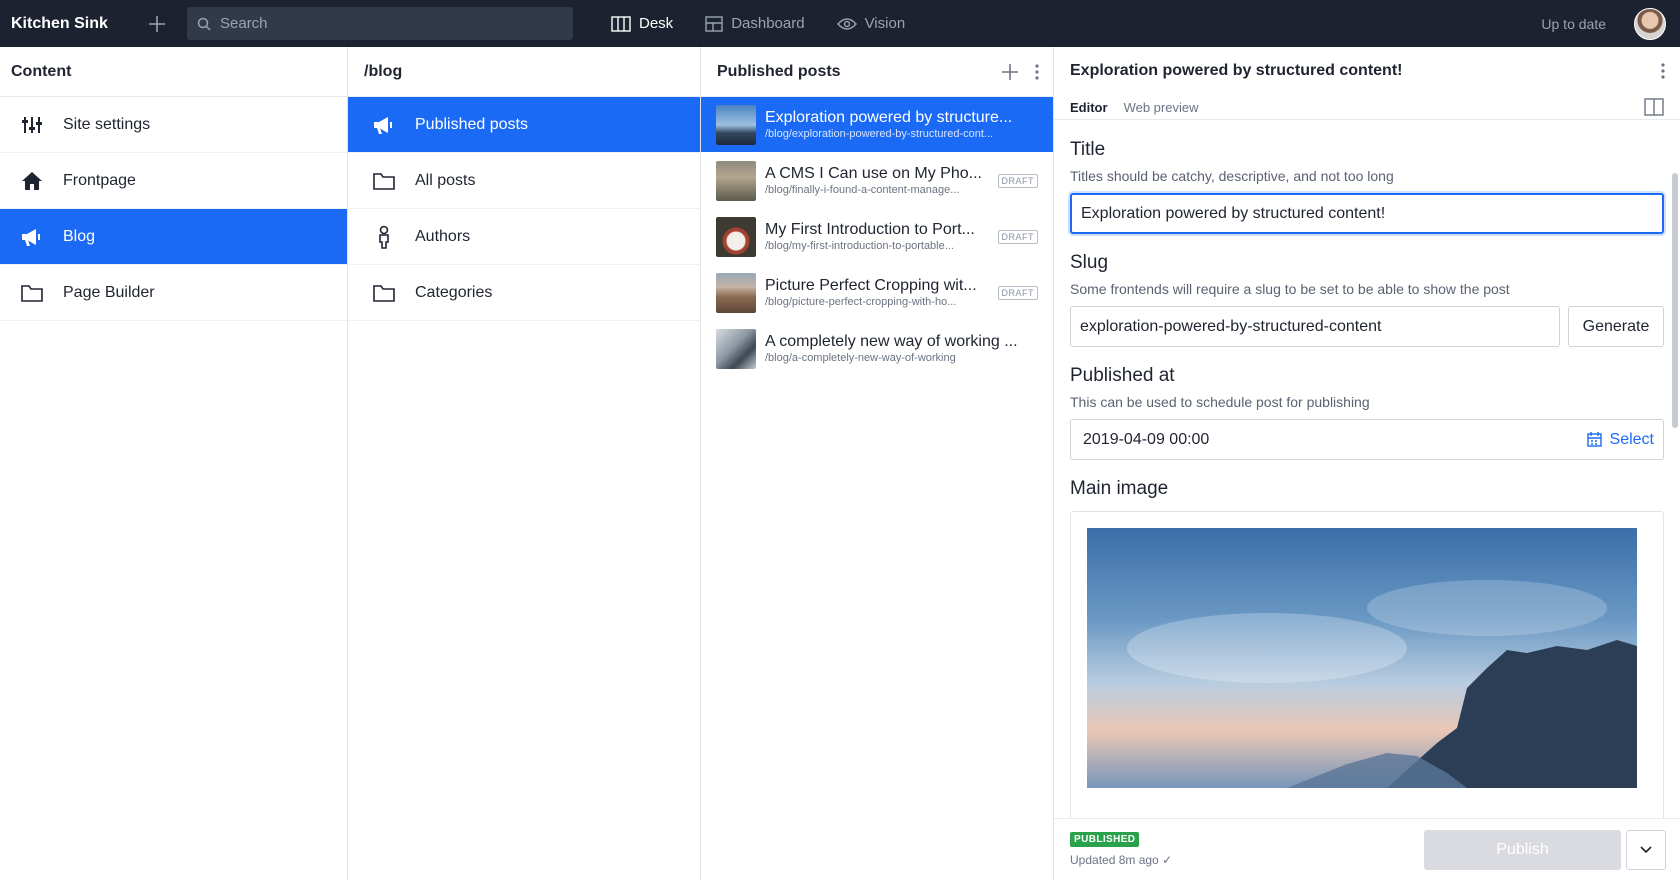 This screenshot has width=1680, height=880. Describe the element at coordinates (443, 236) in the screenshot. I see `menu-item-label: Authors` at that location.